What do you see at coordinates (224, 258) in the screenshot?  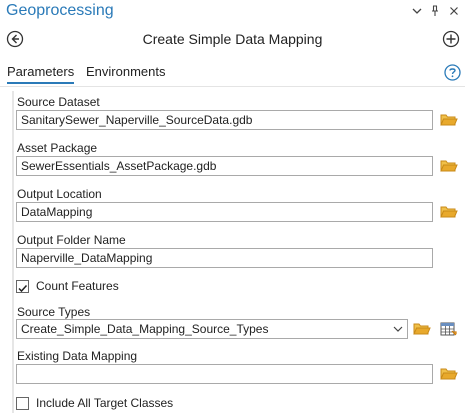 I see `output-folder-name-field: Naperville_DataMapping` at bounding box center [224, 258].